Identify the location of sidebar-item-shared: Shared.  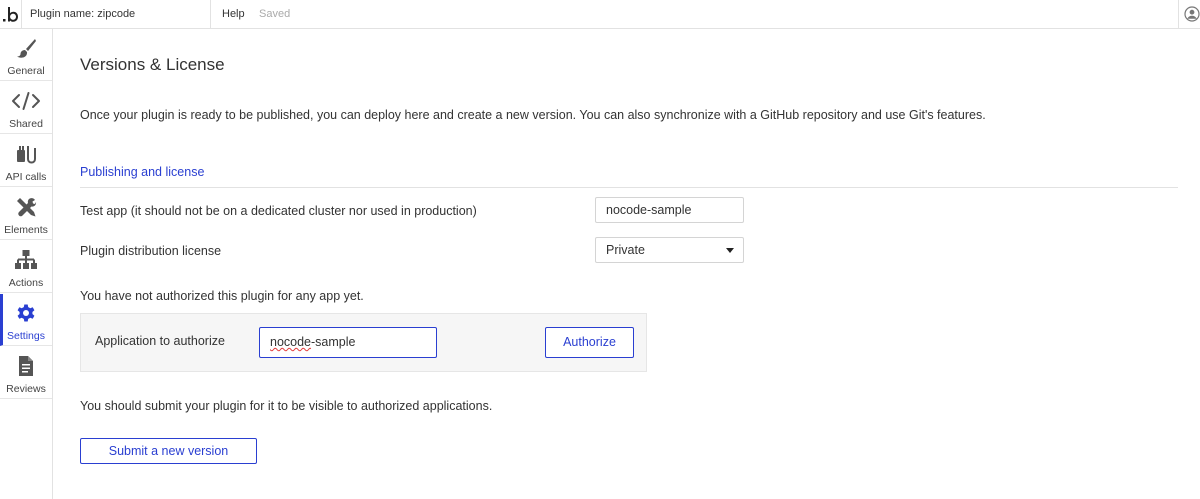
(26, 108).